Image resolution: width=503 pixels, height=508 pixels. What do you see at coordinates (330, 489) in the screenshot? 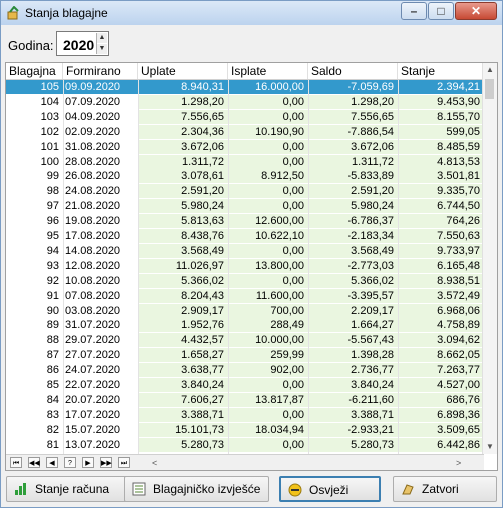
I see `refresh-button: Osvježi` at bounding box center [330, 489].